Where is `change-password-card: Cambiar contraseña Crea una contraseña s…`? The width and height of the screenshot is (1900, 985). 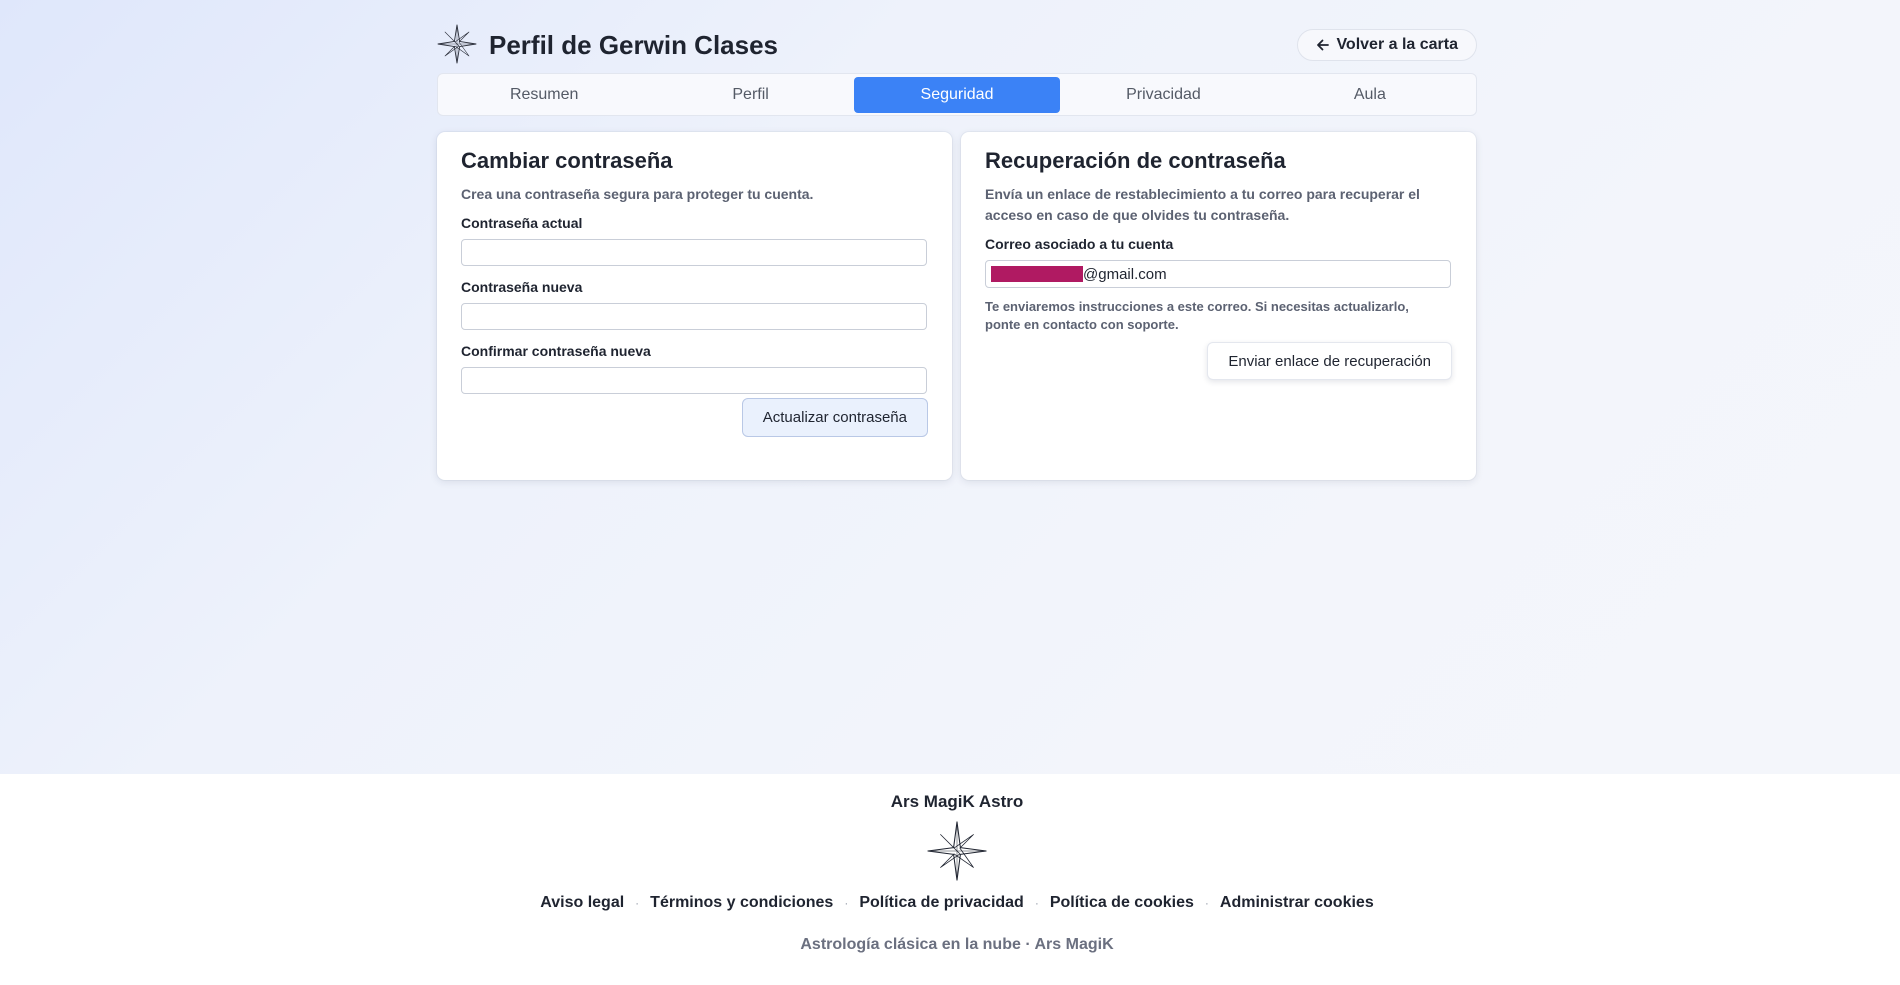
change-password-card: Cambiar contraseña Crea una contraseña s… is located at coordinates (694, 306).